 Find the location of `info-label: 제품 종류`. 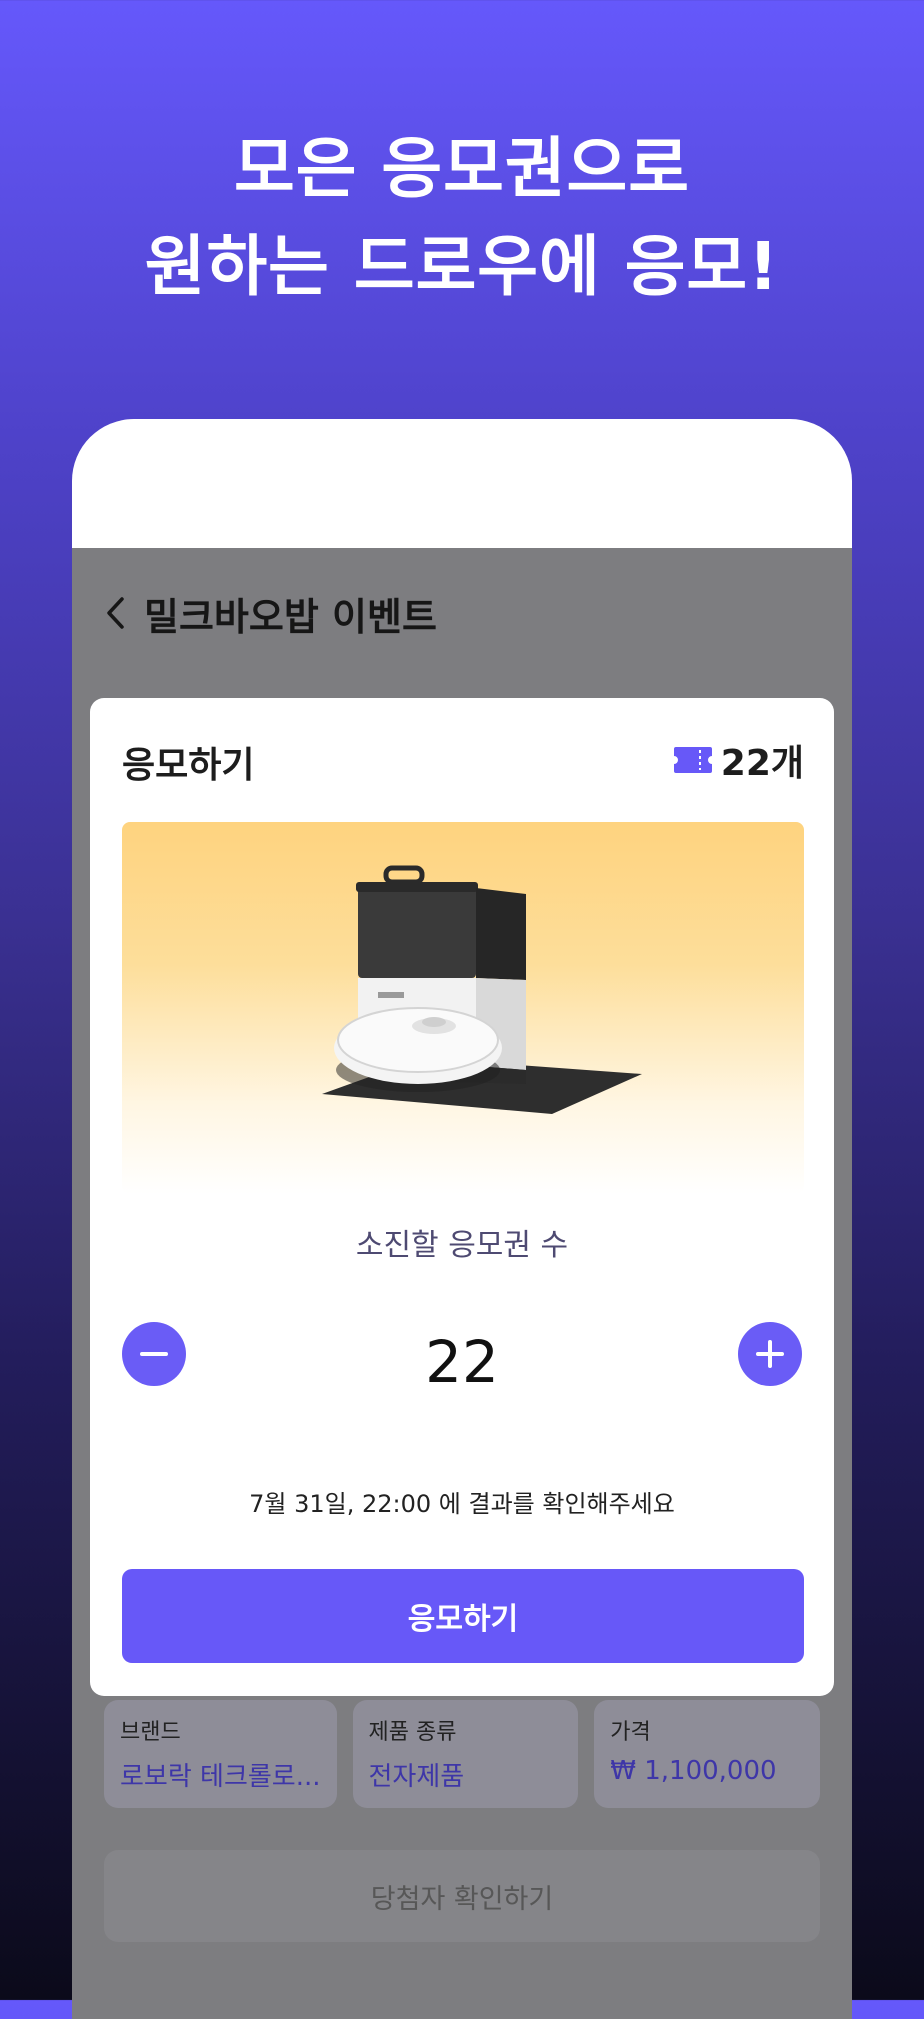

info-label: 제품 종류 is located at coordinates (412, 1732).